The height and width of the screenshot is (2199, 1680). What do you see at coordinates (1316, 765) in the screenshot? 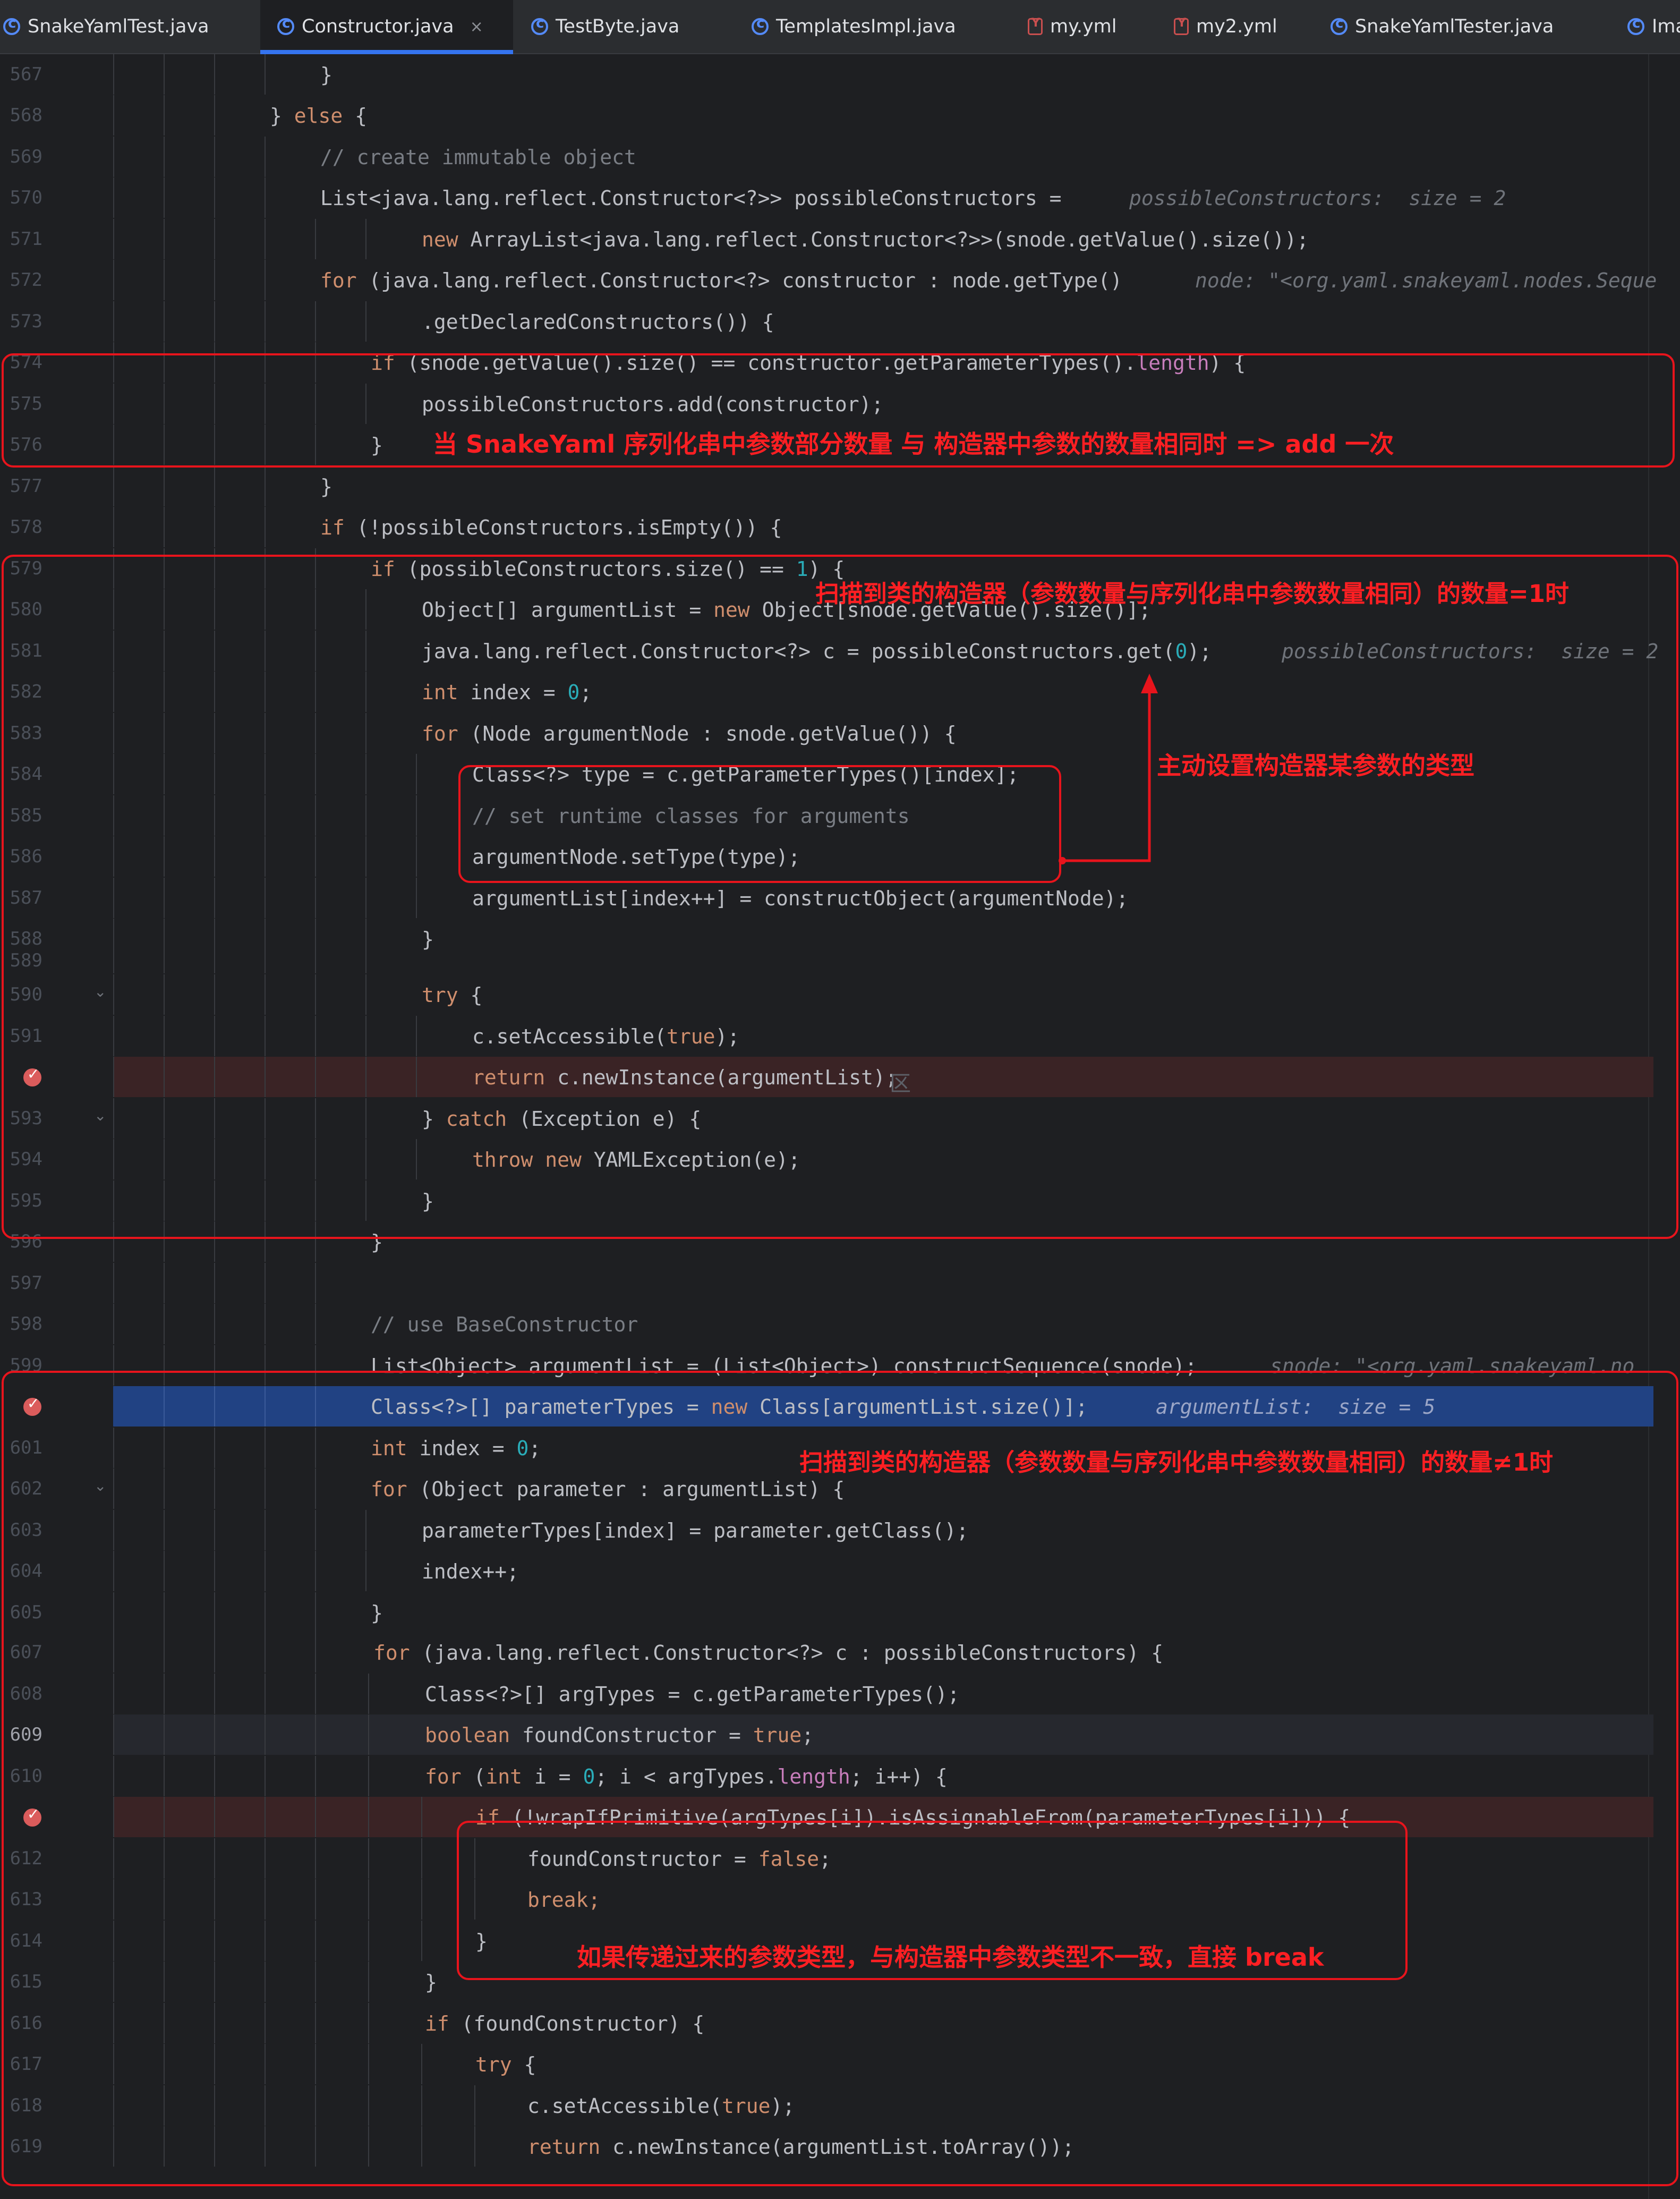
I see `annotation-note-settype: 主动设置构造器某参数的类型` at bounding box center [1316, 765].